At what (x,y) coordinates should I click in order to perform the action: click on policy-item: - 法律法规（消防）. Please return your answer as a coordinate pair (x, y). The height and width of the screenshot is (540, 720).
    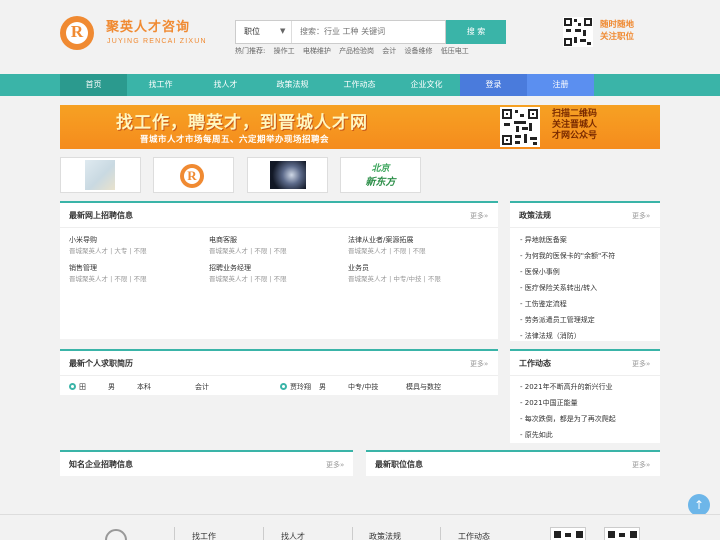
    Looking at the image, I should click on (550, 336).